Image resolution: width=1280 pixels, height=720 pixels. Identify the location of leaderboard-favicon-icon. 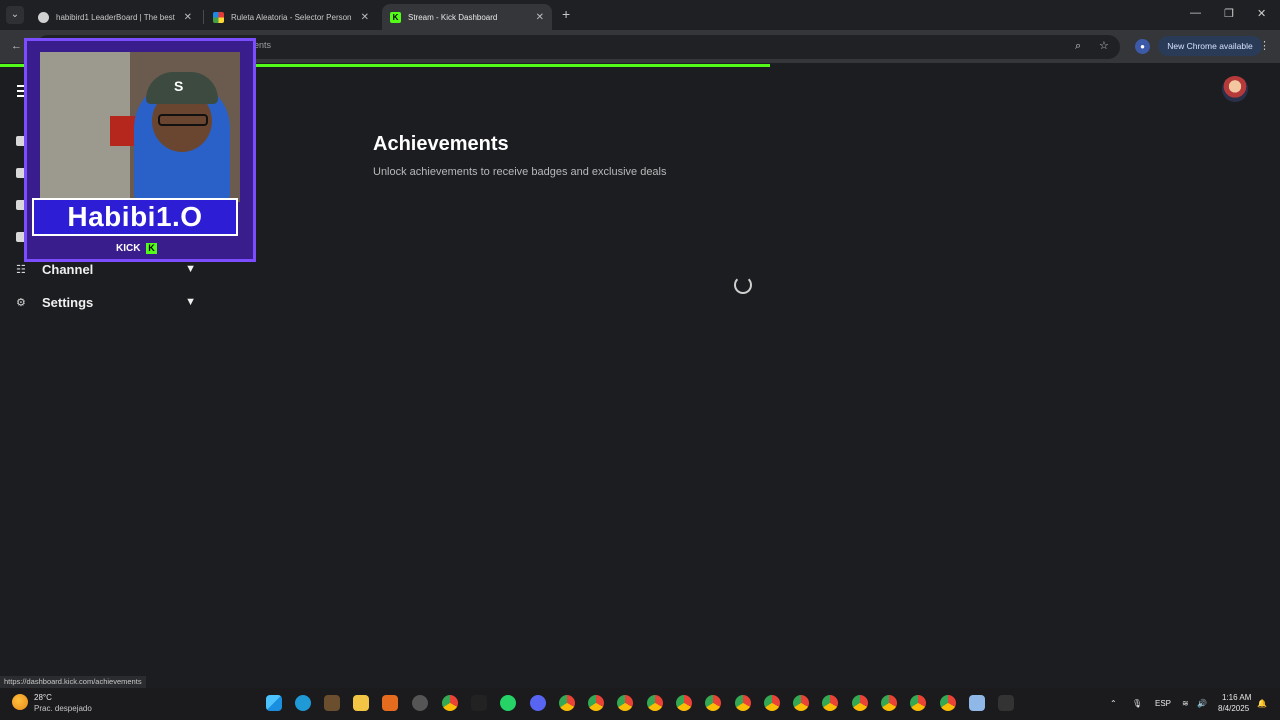
(43, 17).